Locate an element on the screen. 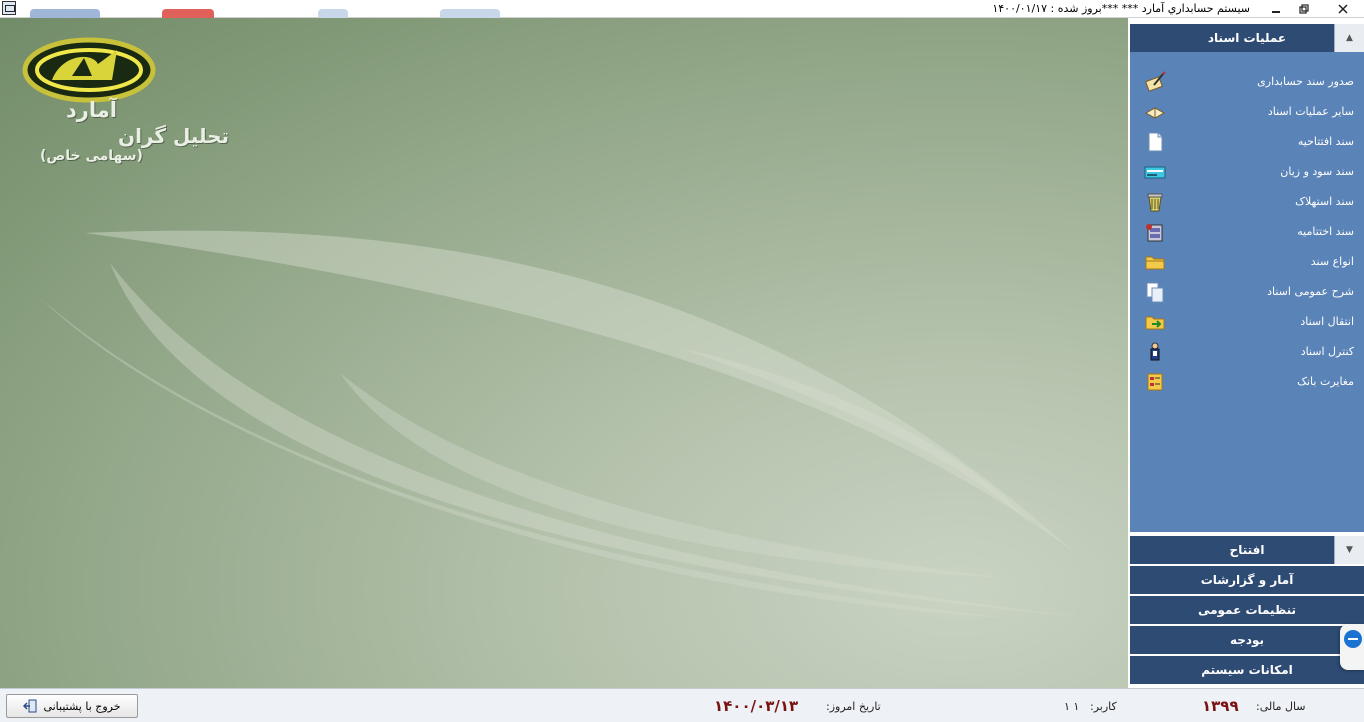 This screenshot has height=722, width=1364. exit-button-label: خروج با پشتیبانی is located at coordinates (82, 706).